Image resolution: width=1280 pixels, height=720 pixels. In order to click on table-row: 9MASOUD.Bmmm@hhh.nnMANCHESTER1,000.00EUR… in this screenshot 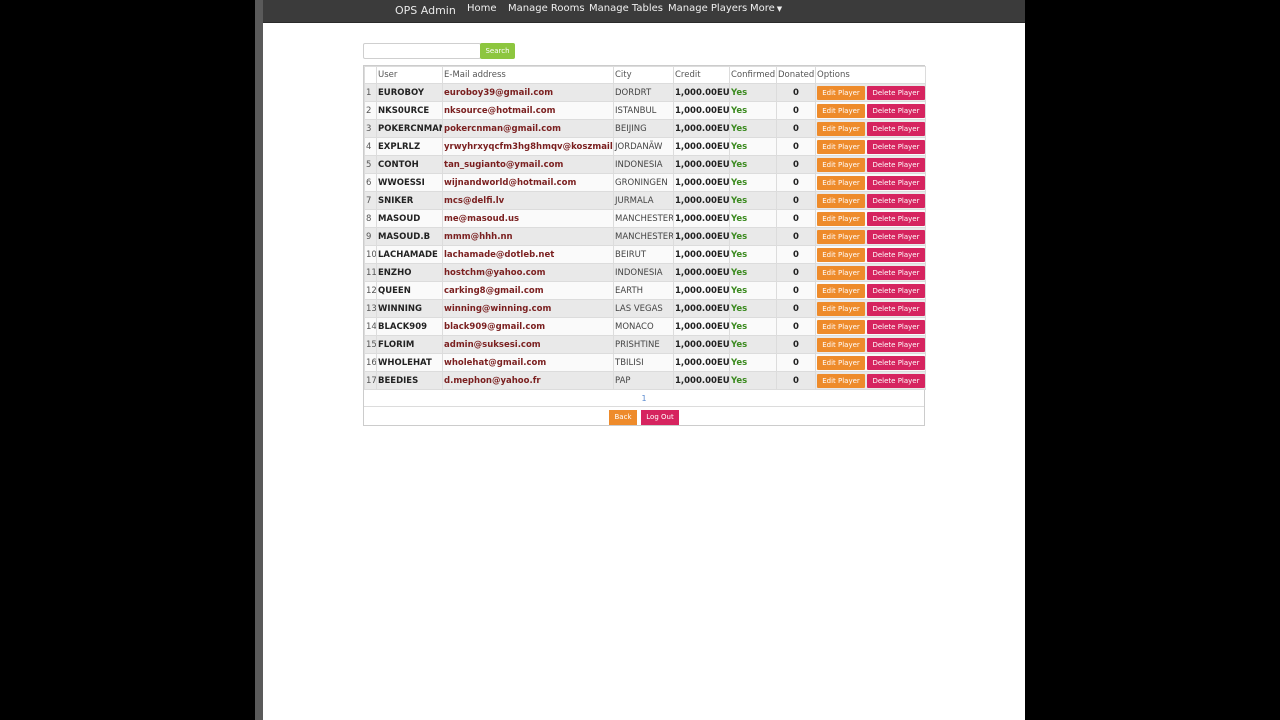, I will do `click(645, 236)`.